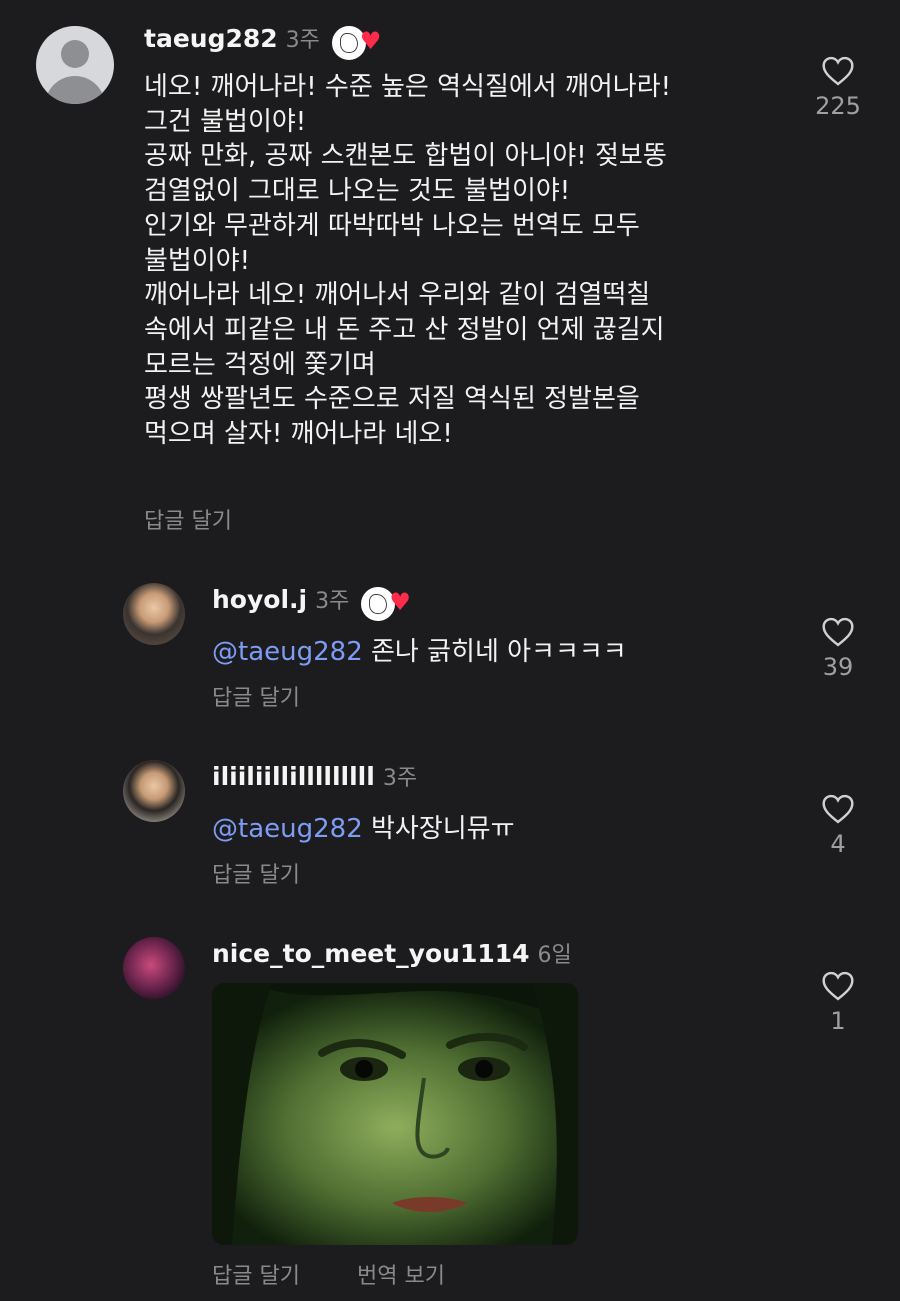 The height and width of the screenshot is (1301, 900). I want to click on username: nice_to_meet_you1114, so click(371, 953).